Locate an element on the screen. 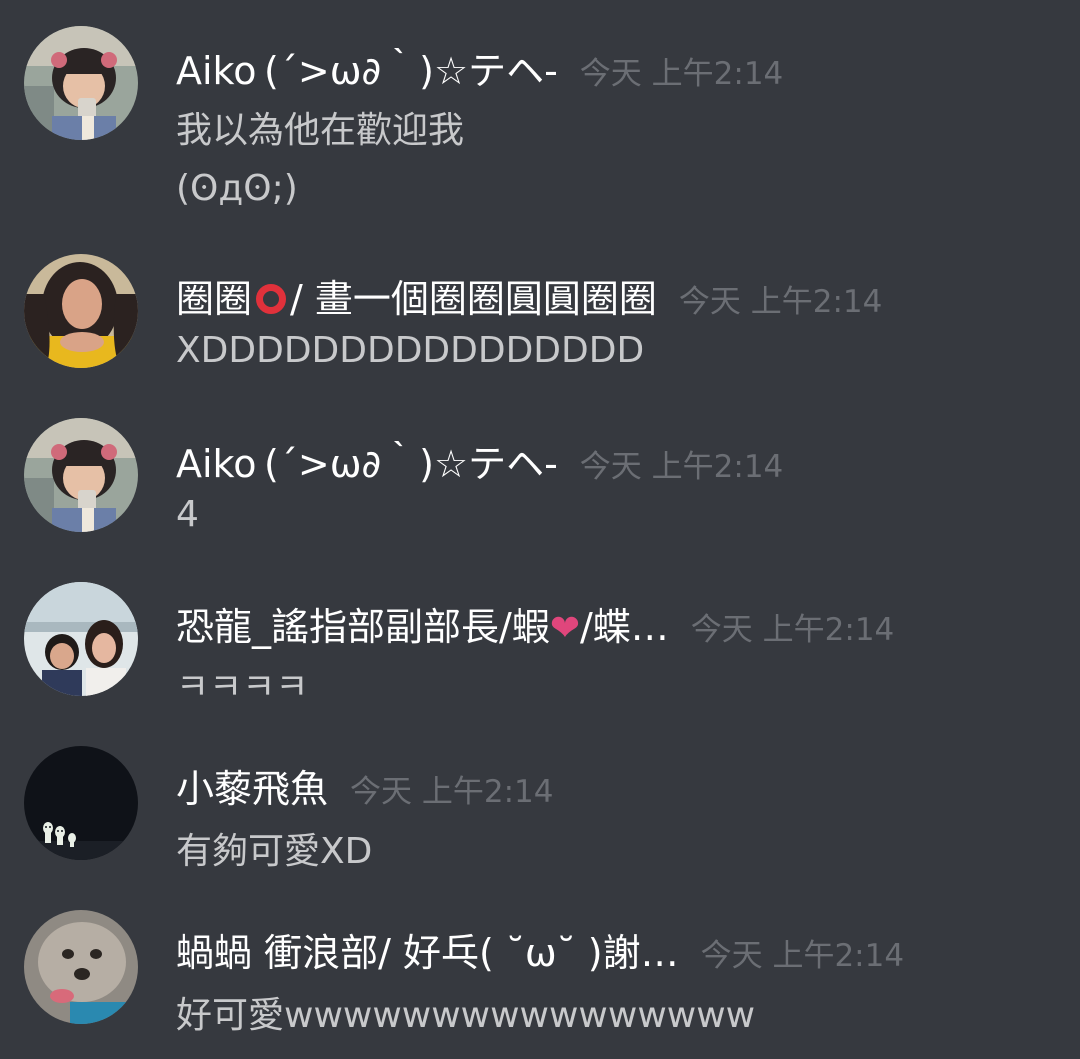 This screenshot has height=1059, width=1080. message-text: ㅋㅋㅋㅋ is located at coordinates (242, 687).